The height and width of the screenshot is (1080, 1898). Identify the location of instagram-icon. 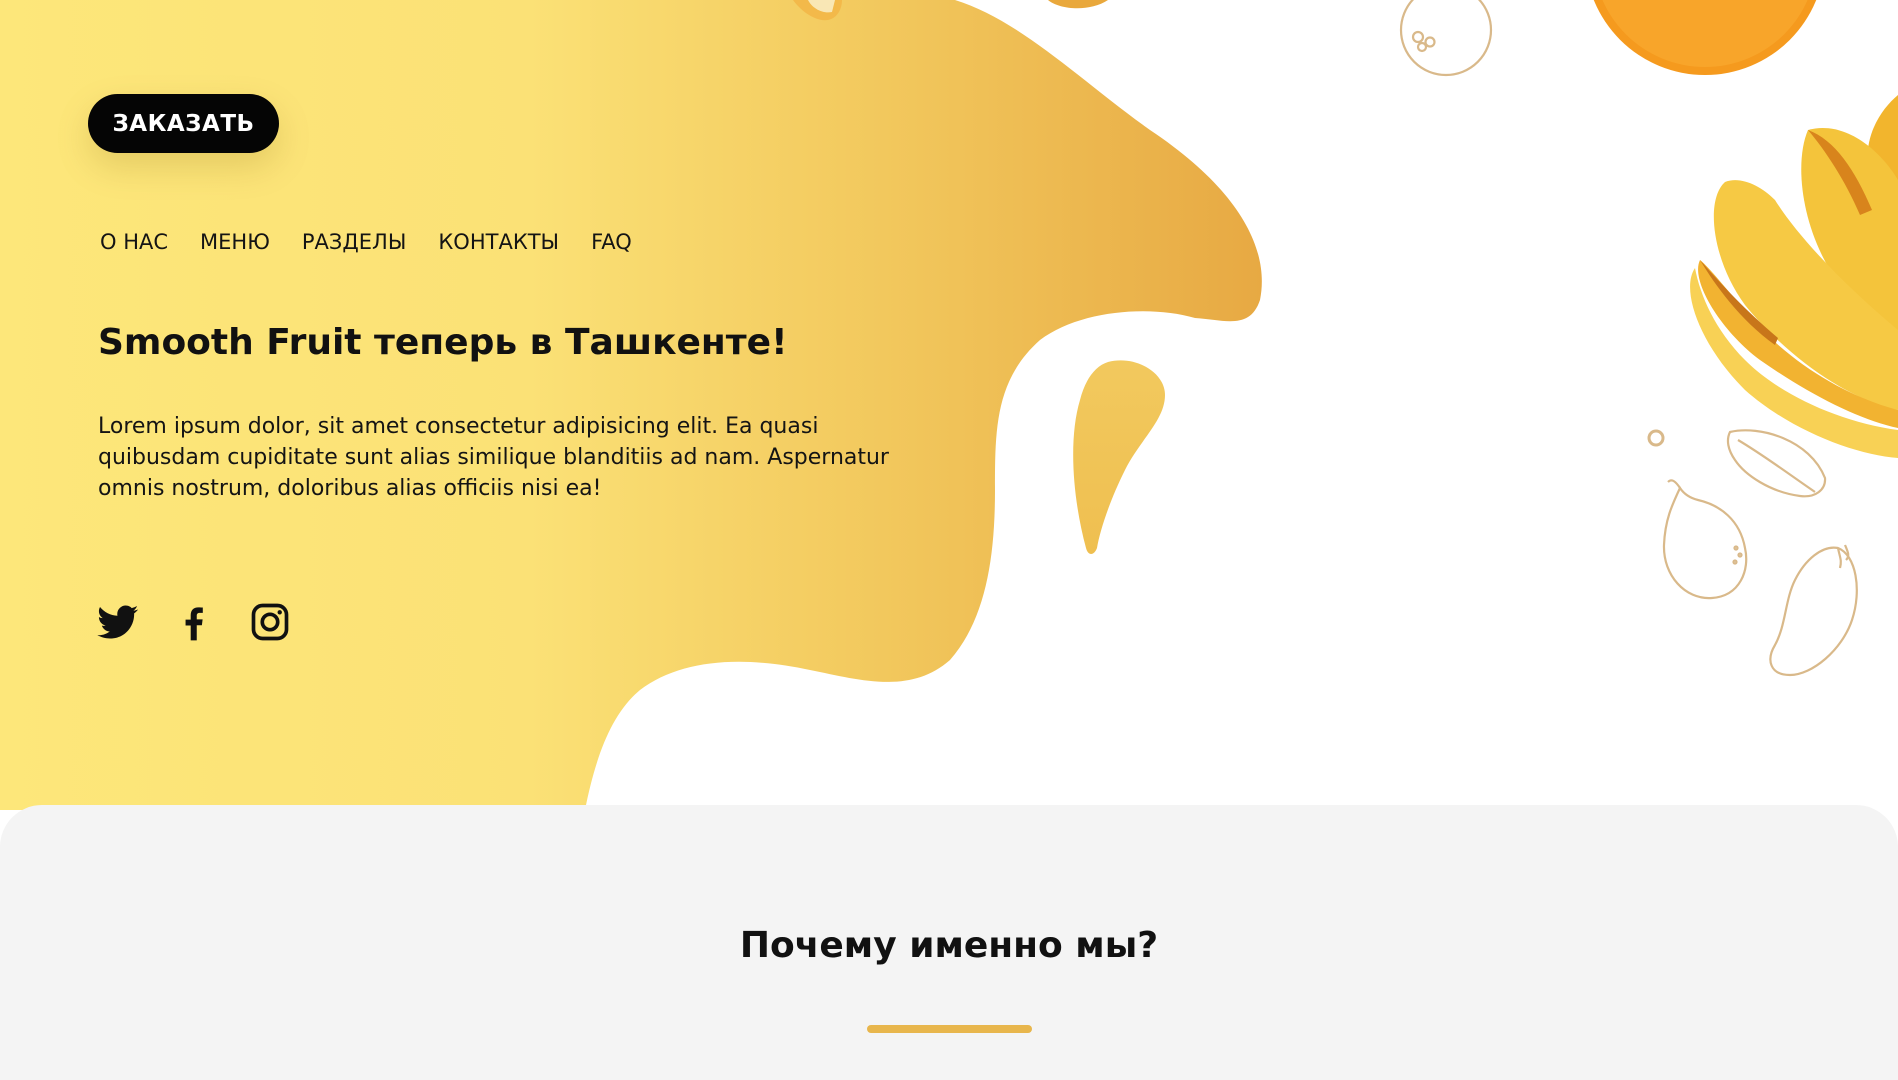
(270, 622).